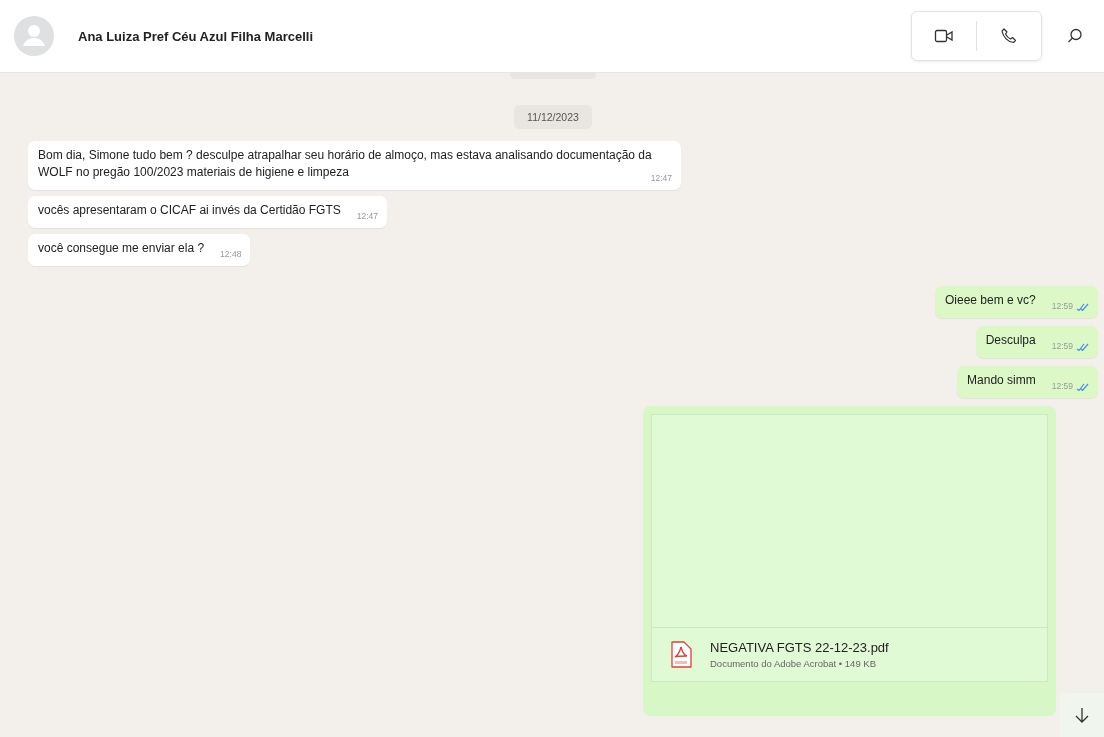 The width and height of the screenshot is (1104, 737). What do you see at coordinates (231, 254) in the screenshot?
I see `message-time: 12:48` at bounding box center [231, 254].